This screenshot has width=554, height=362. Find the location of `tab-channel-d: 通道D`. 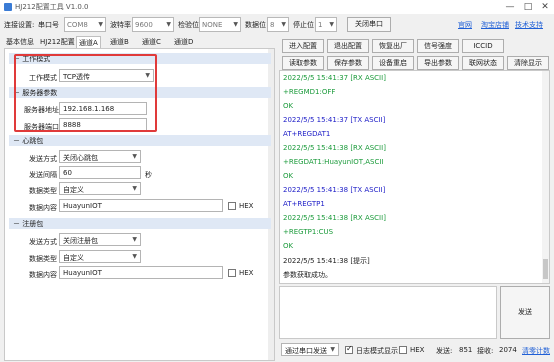

tab-channel-d: 通道D is located at coordinates (183, 42).